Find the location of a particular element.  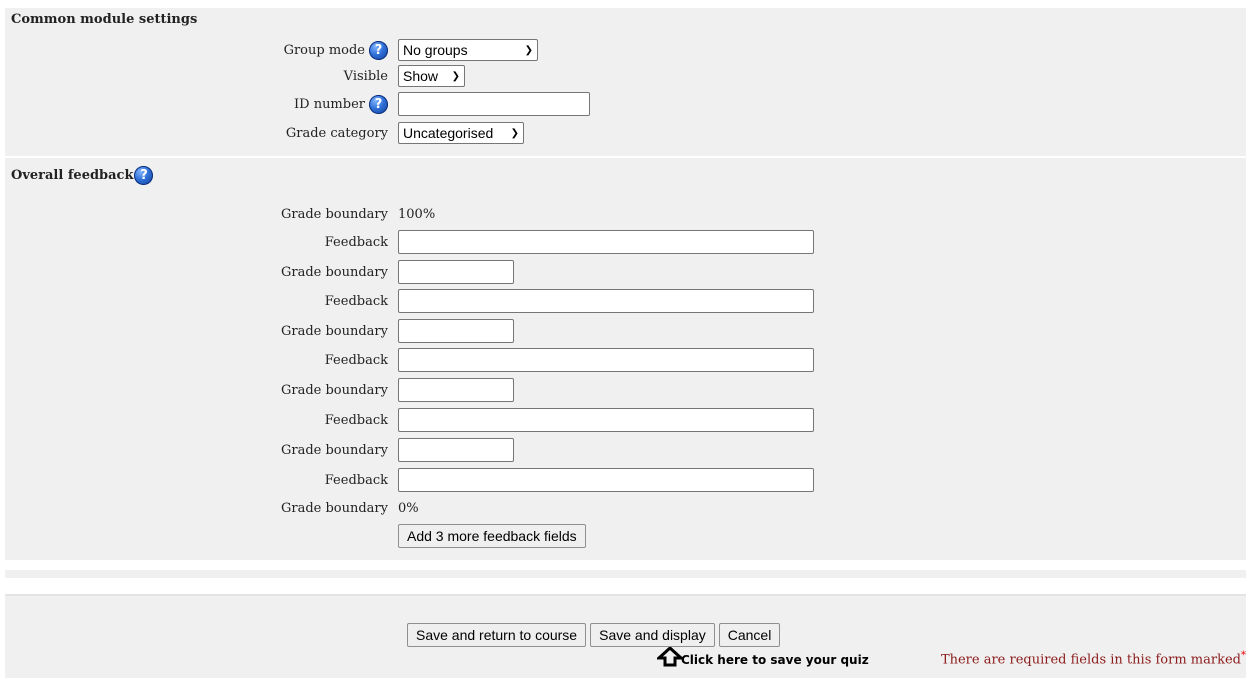

grade-category-label-text: Grade category is located at coordinates (336, 133).